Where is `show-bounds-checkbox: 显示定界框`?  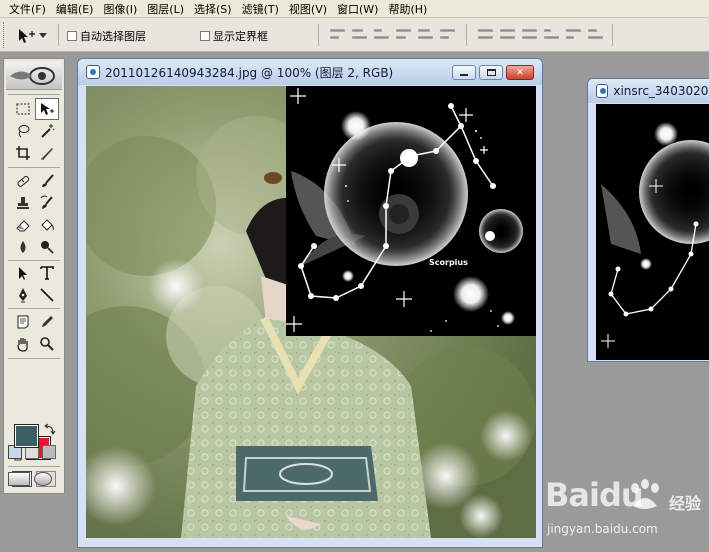 show-bounds-checkbox: 显示定界框 is located at coordinates (234, 36).